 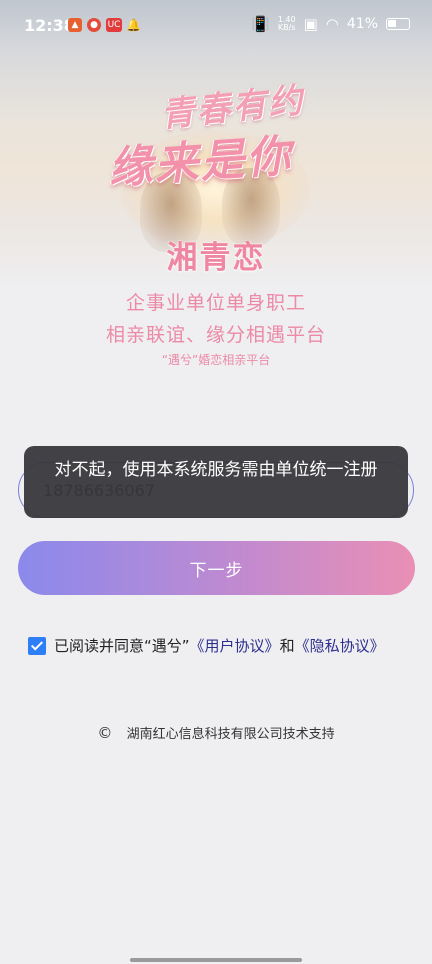 What do you see at coordinates (216, 568) in the screenshot?
I see `next-button: 下一步` at bounding box center [216, 568].